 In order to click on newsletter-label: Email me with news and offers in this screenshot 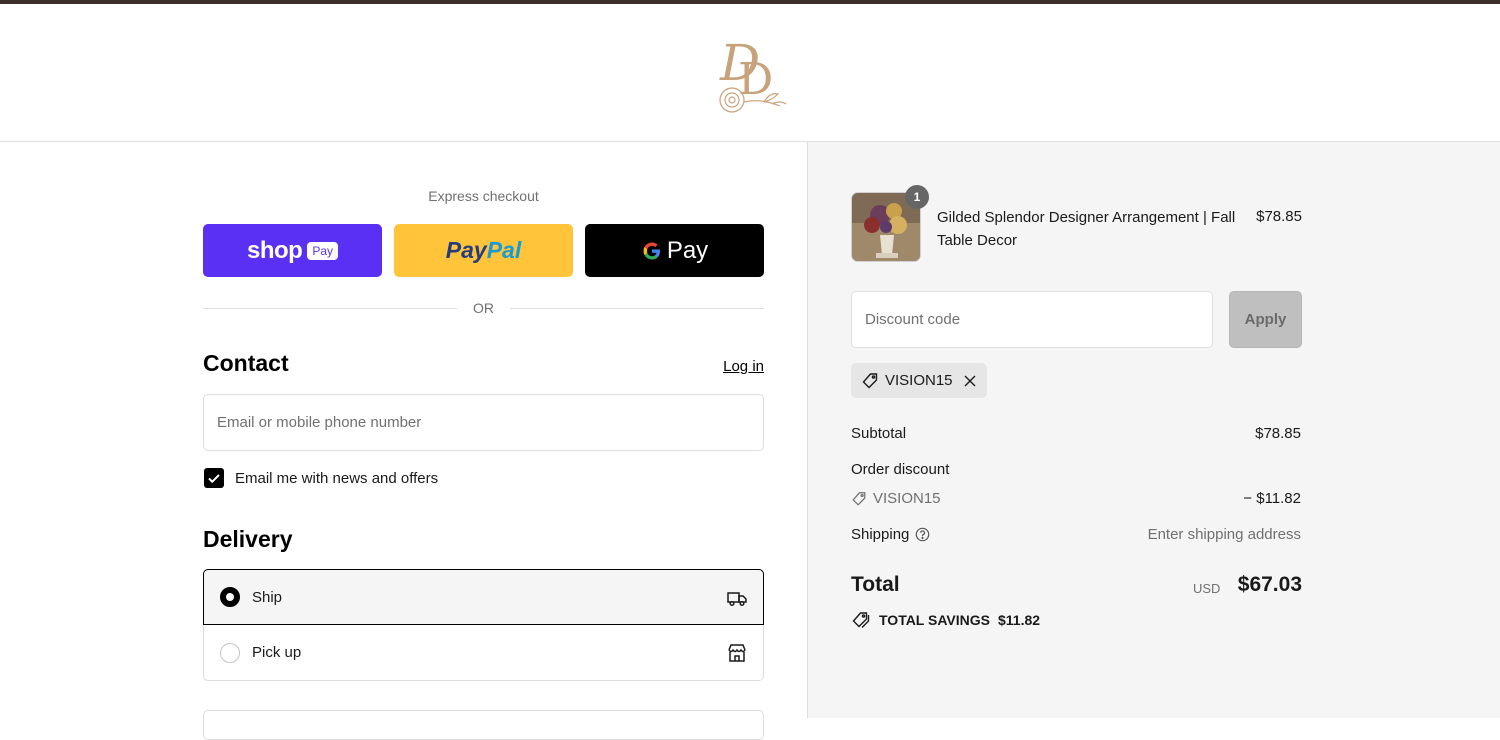, I will do `click(337, 478)`.